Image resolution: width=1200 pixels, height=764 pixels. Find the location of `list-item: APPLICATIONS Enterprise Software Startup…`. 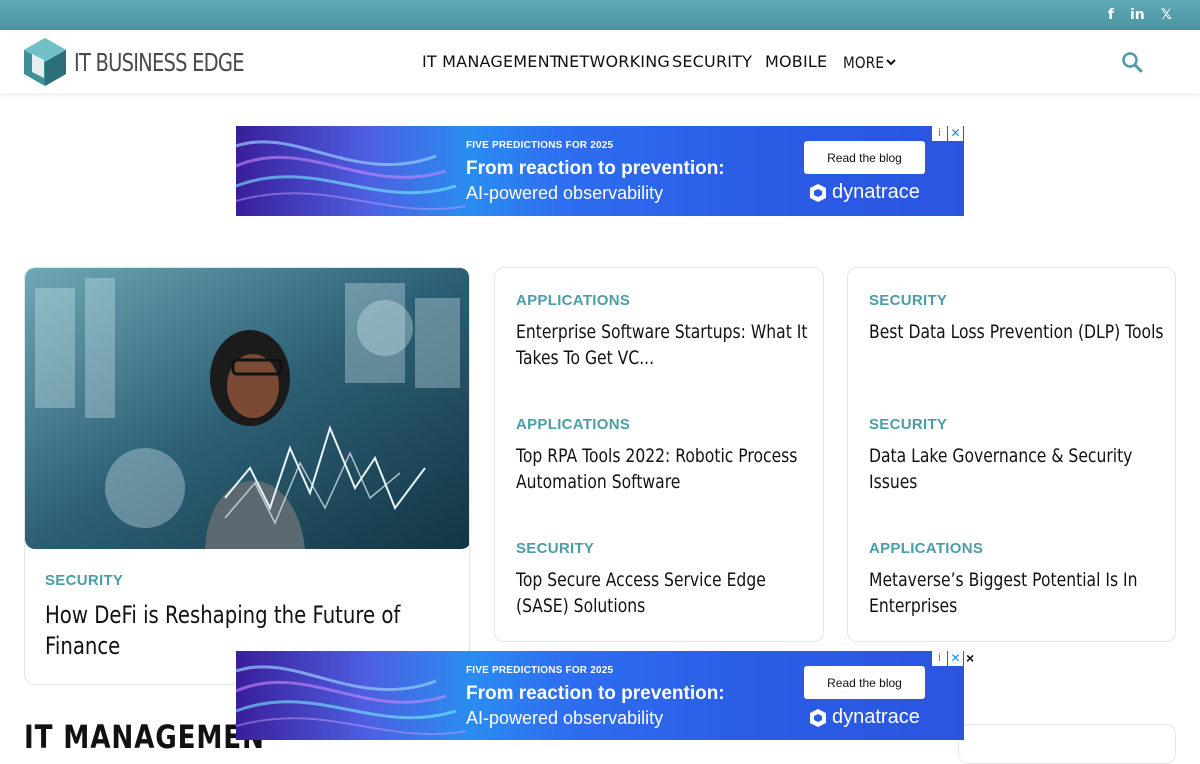

list-item: APPLICATIONS Enterprise Software Startup… is located at coordinates (696, 331).